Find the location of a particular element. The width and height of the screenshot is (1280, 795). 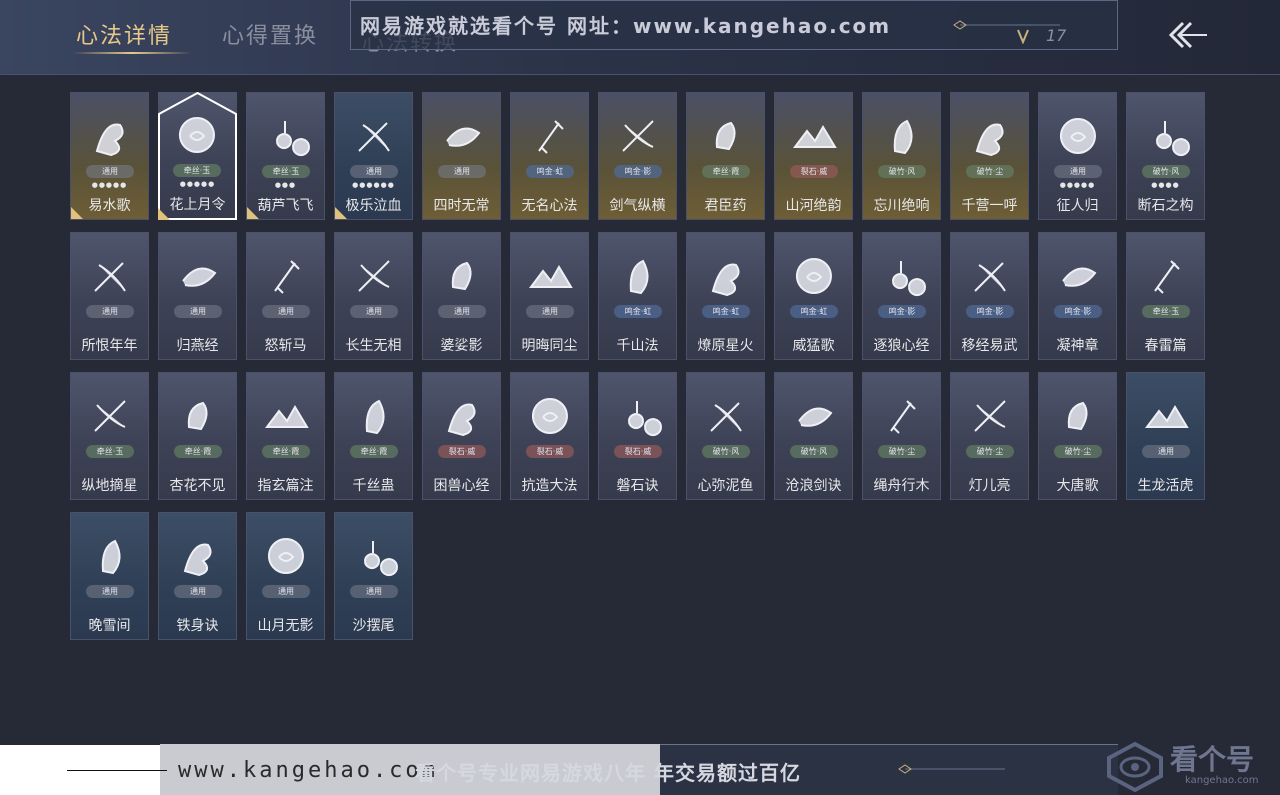

xinfa-card: 破竹·风 沧浪剑诀 is located at coordinates (813, 436).